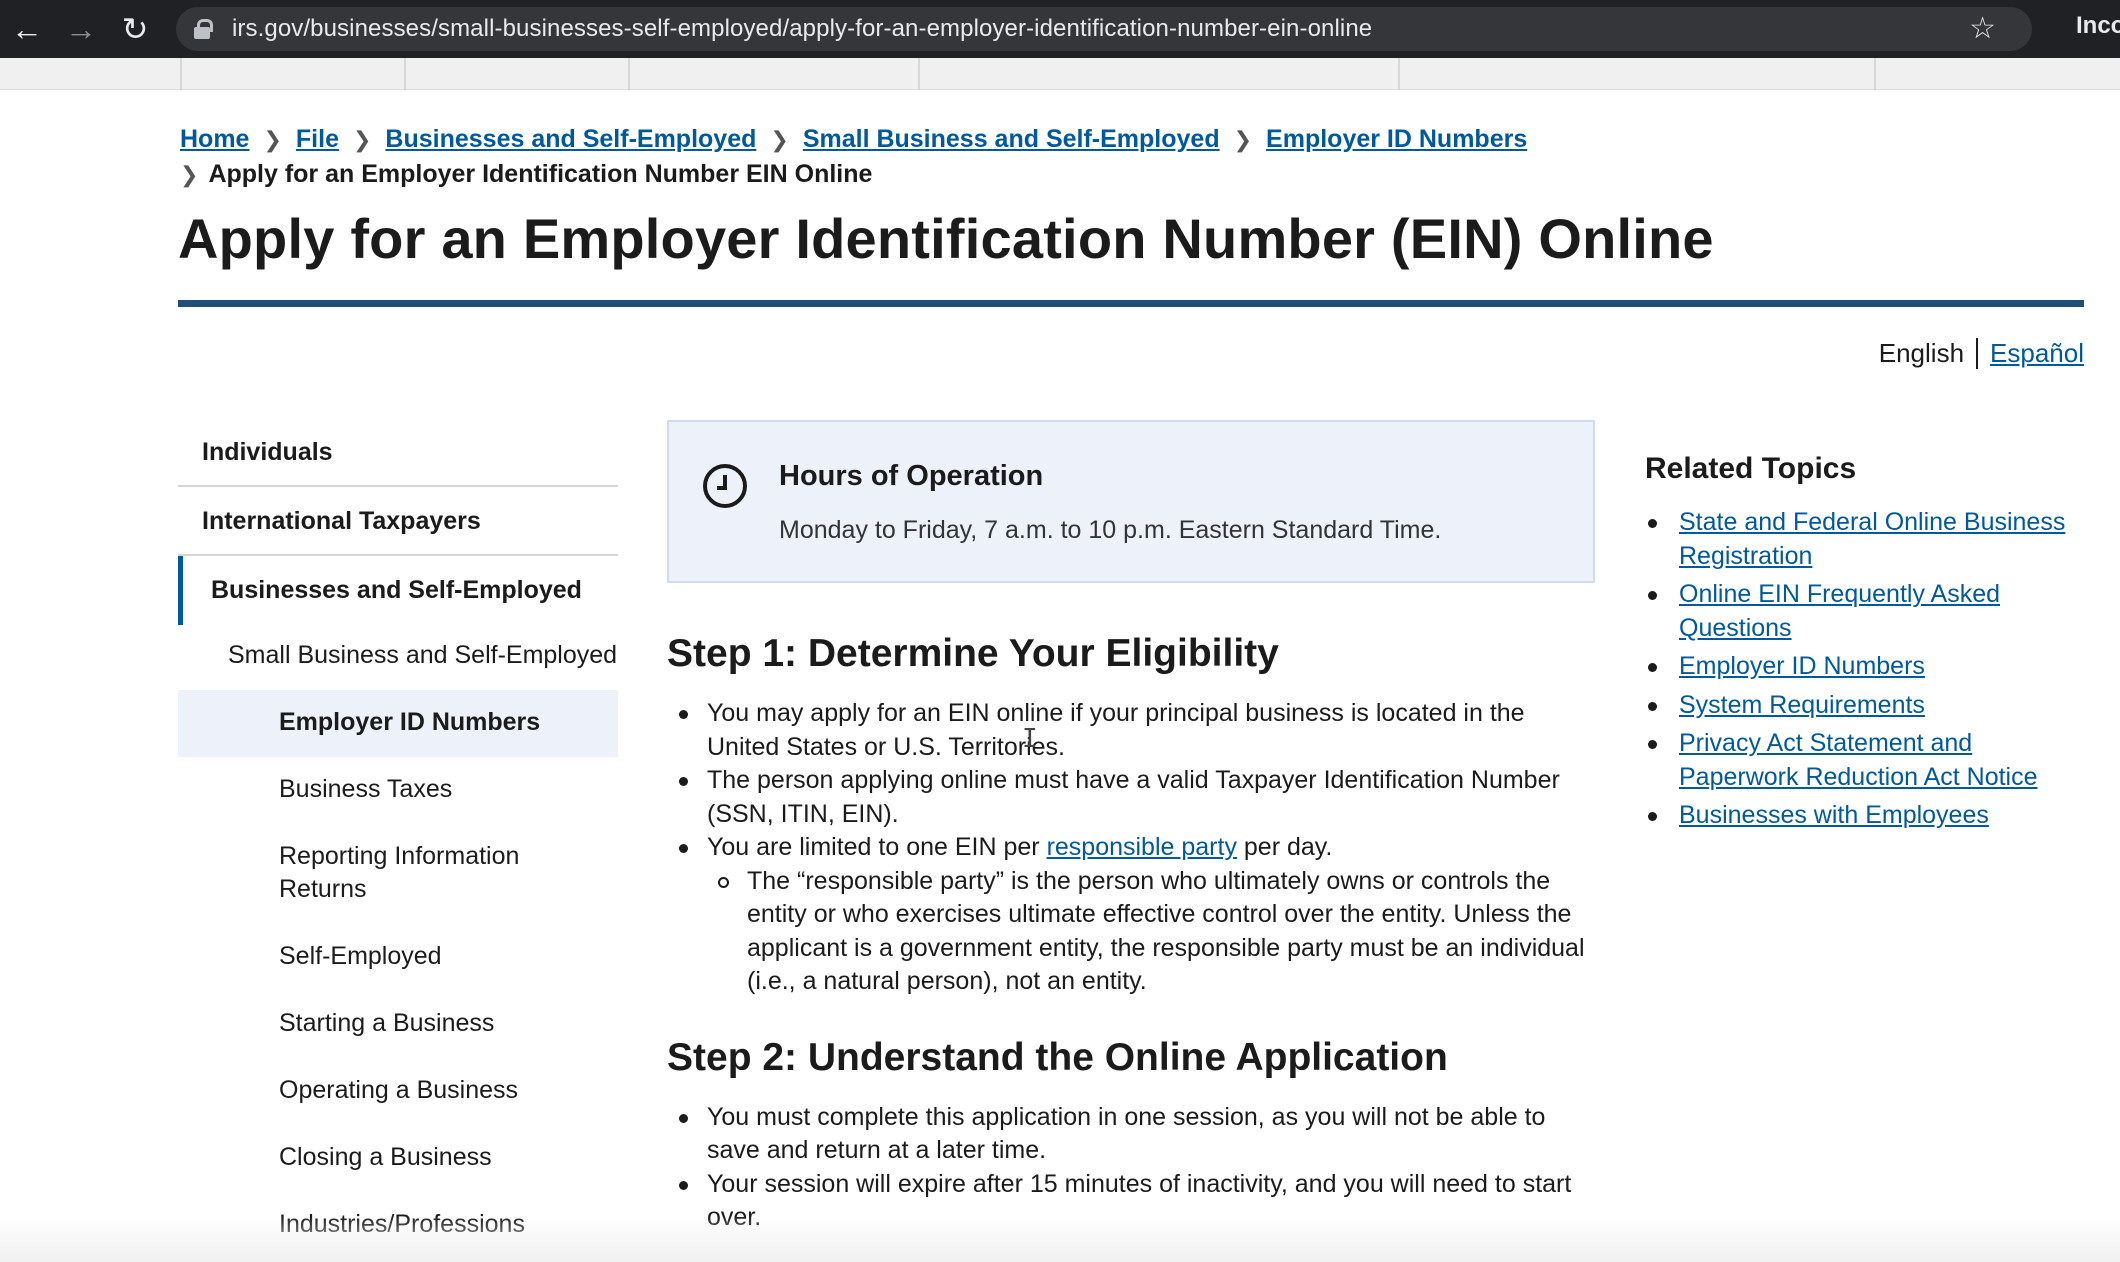 This screenshot has height=1262, width=2120. I want to click on related-link-ein-faq: Online EIN Frequently Asked Questions, so click(1839, 611).